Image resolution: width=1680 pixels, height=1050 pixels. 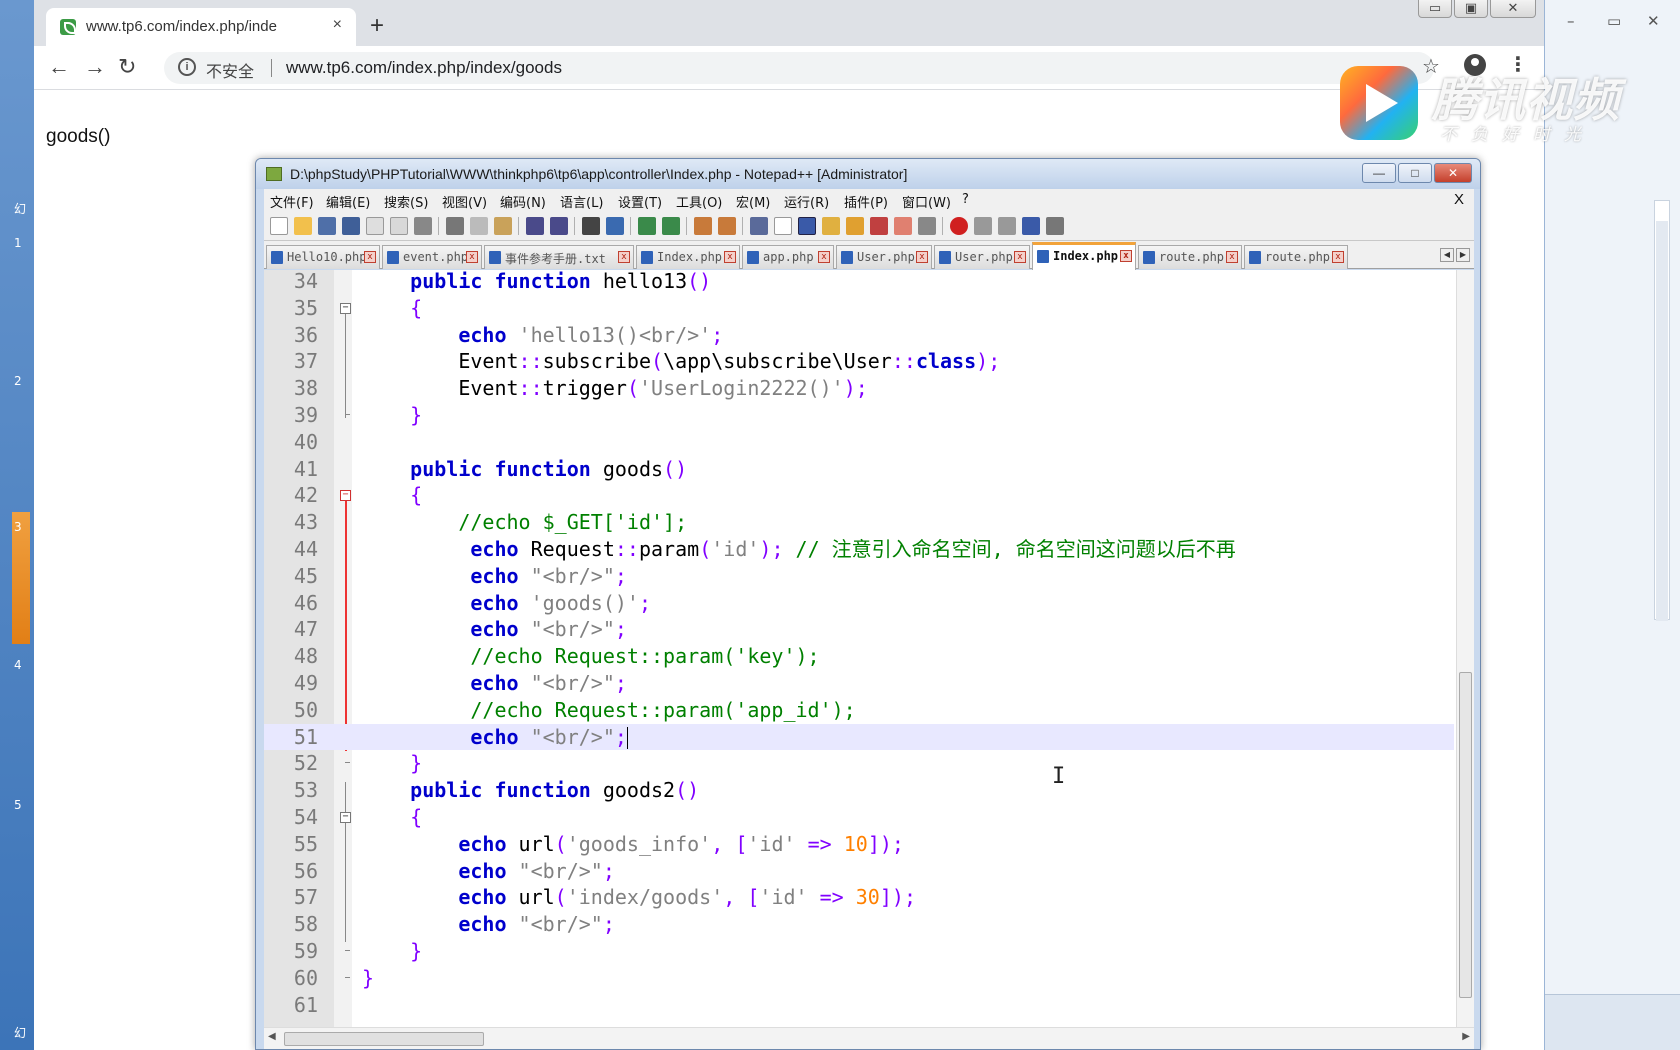 What do you see at coordinates (303, 226) in the screenshot?
I see `open-file-icon` at bounding box center [303, 226].